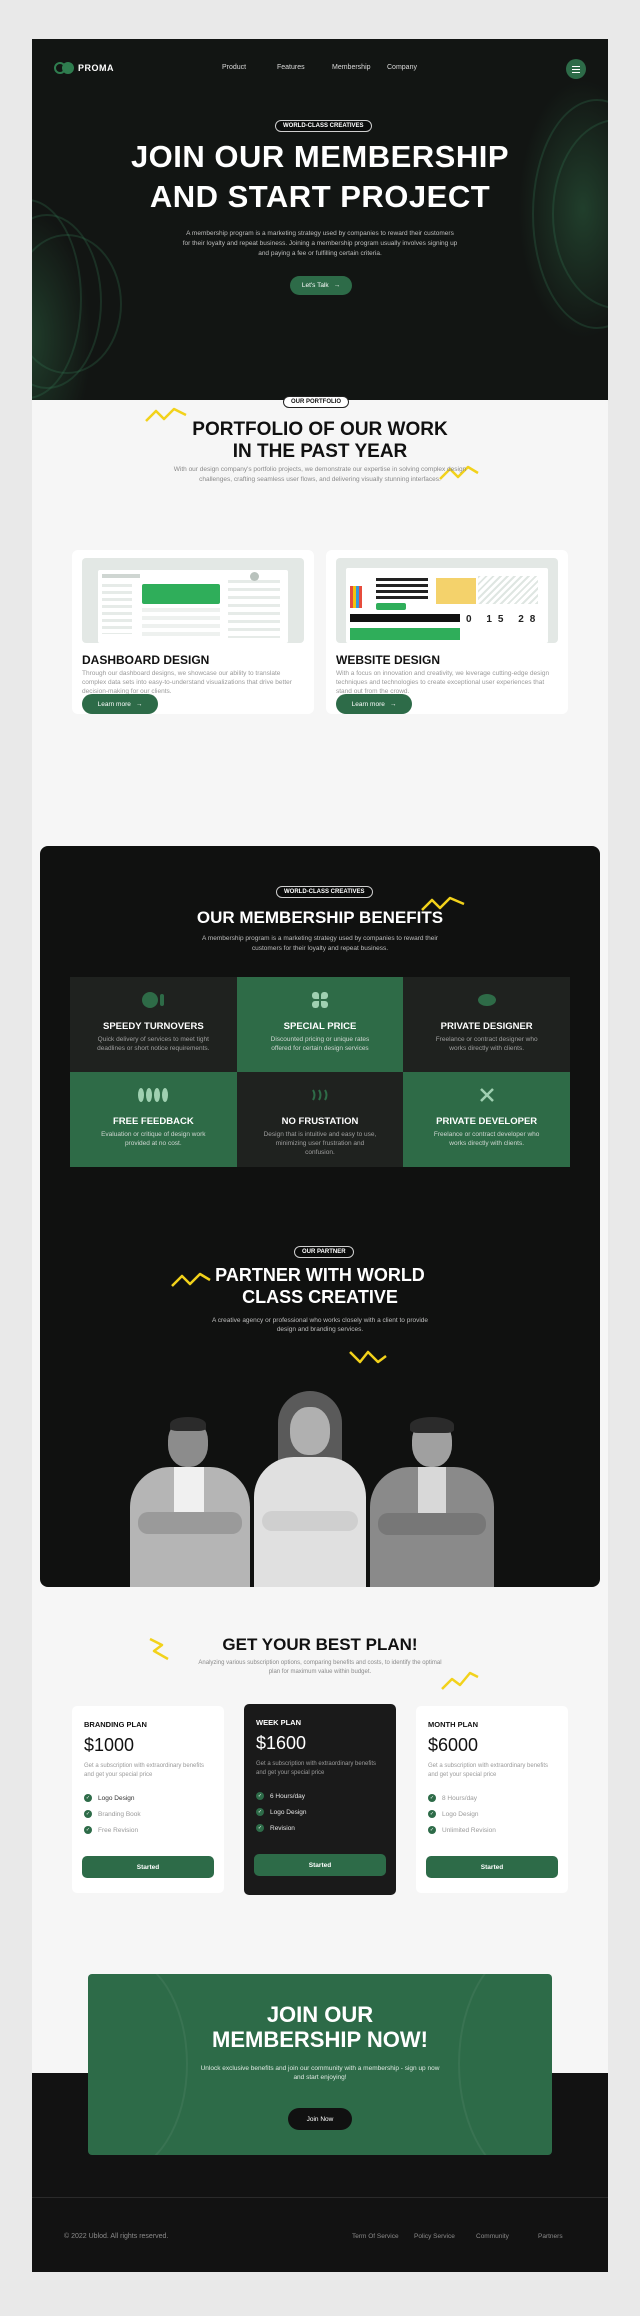 Image resolution: width=640 pixels, height=2316 pixels. I want to click on lets-talk-button: Let's Talk →, so click(321, 285).